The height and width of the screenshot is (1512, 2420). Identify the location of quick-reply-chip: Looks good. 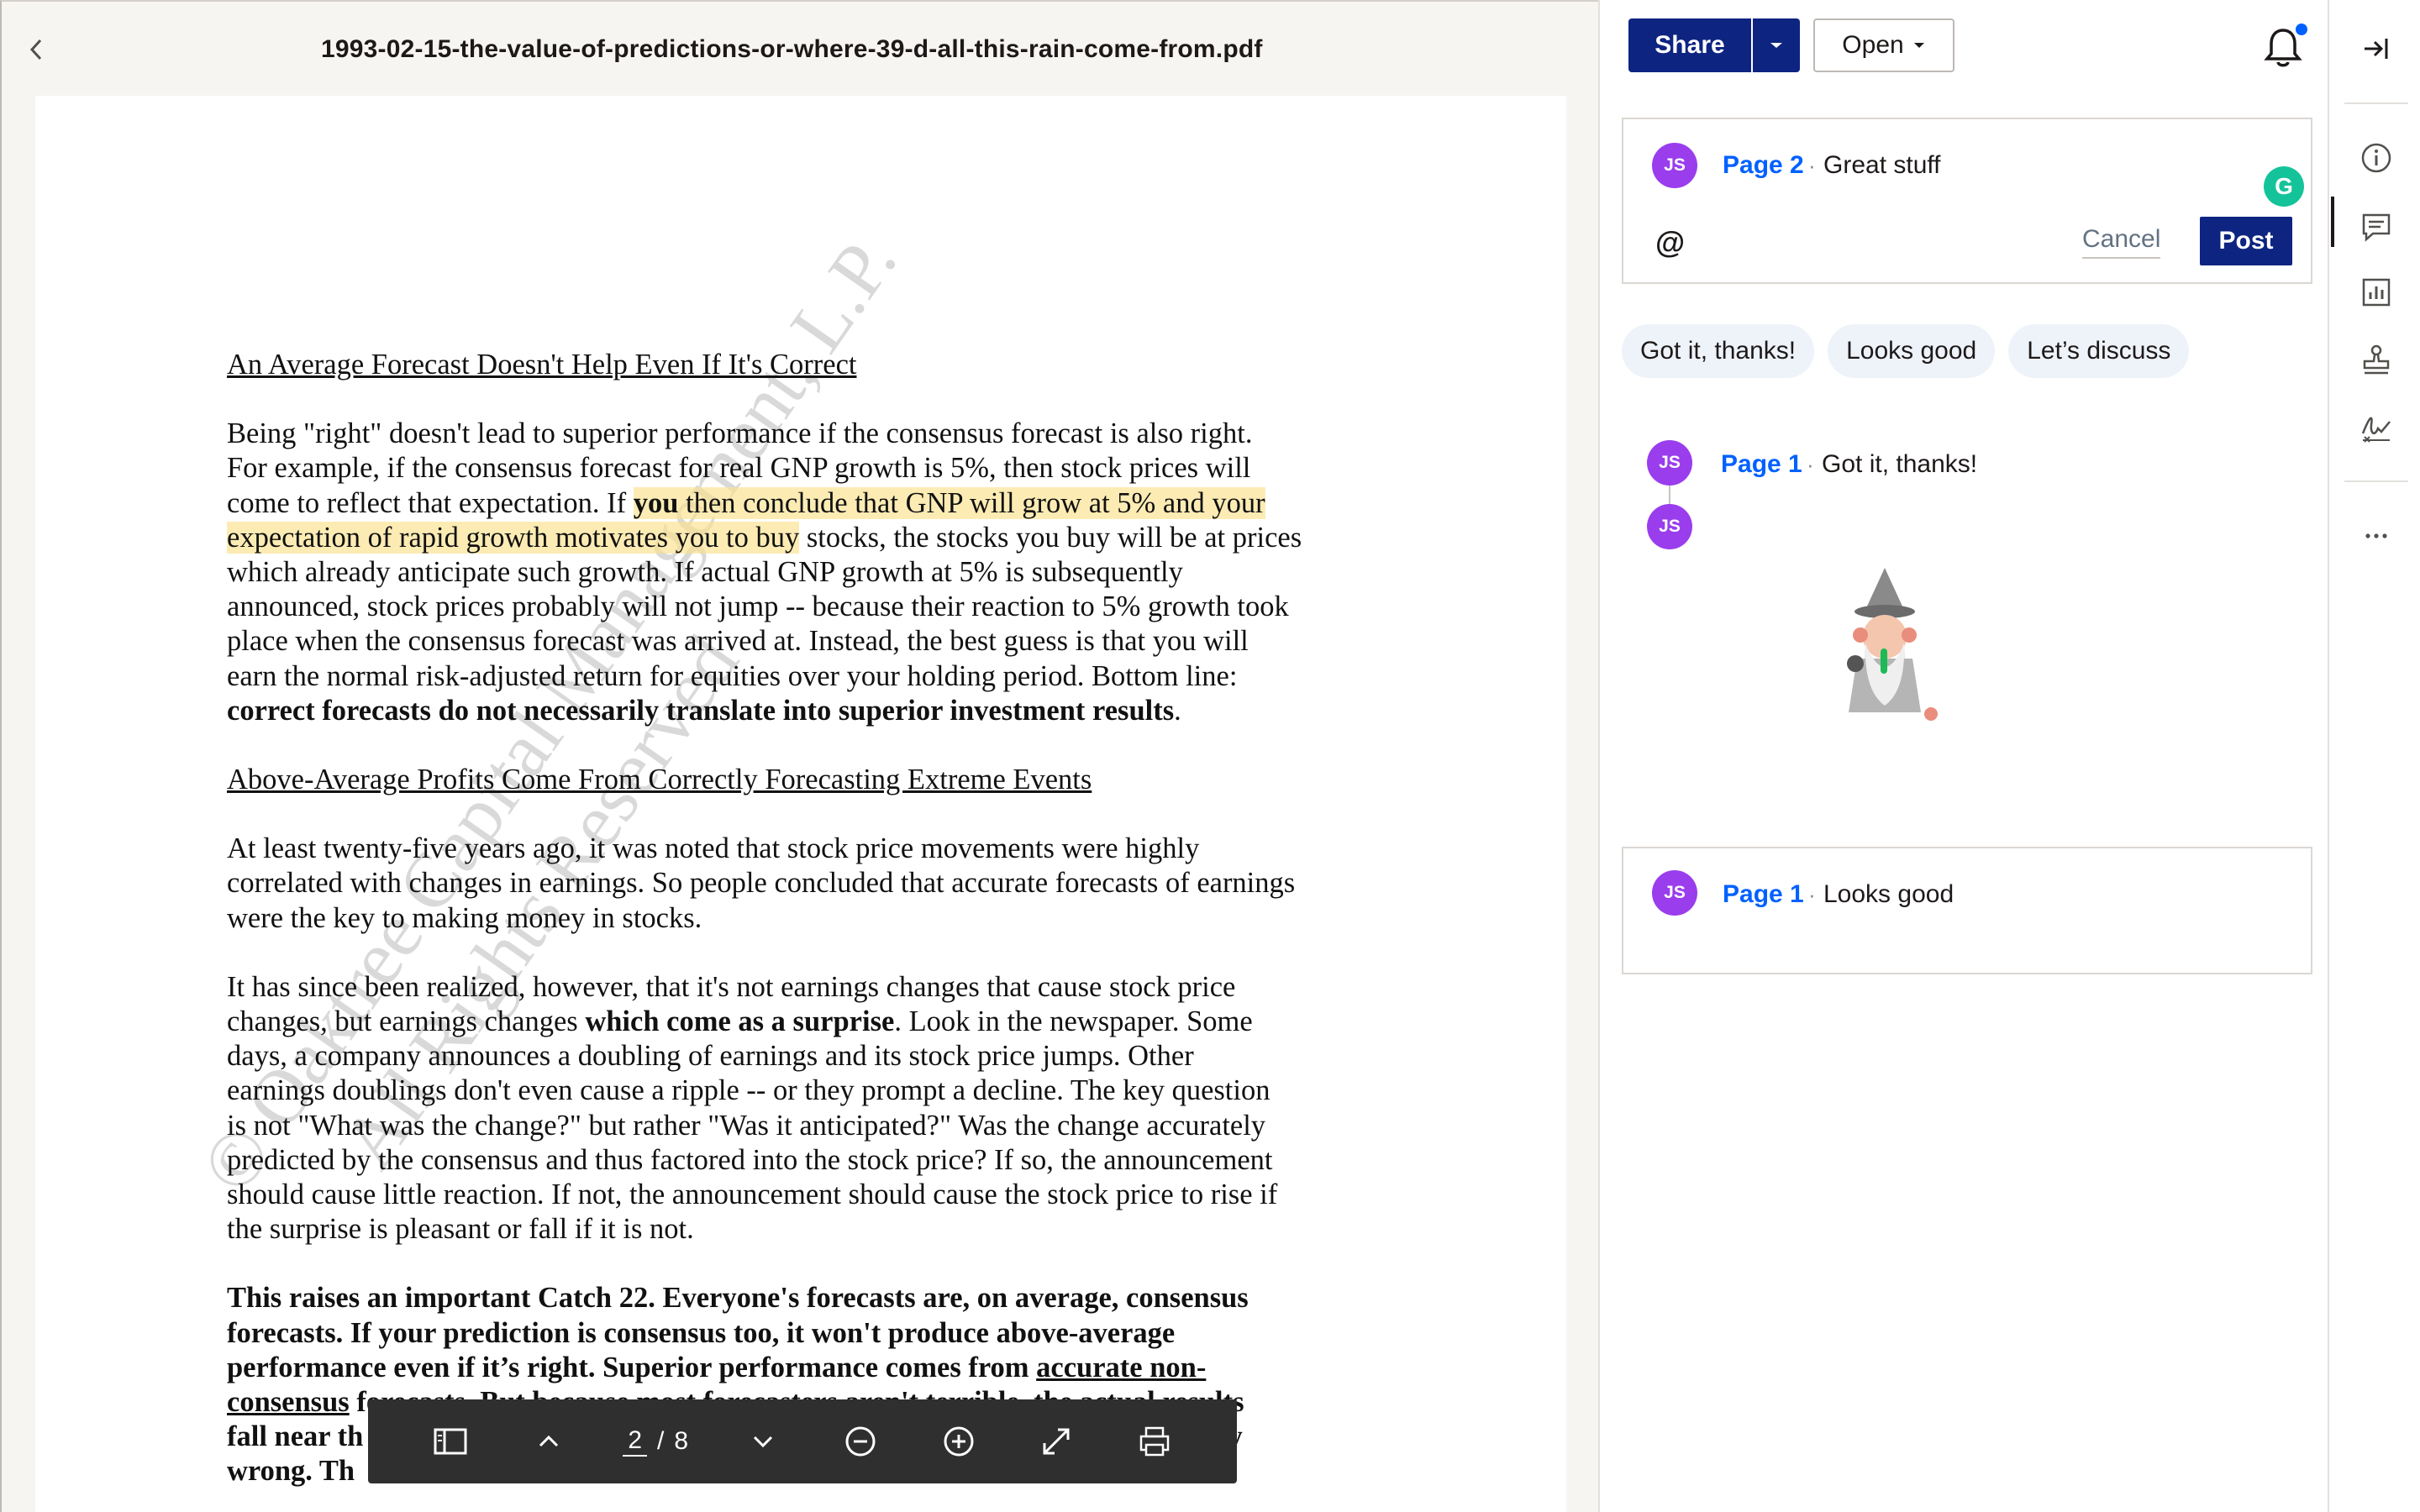
(1912, 351).